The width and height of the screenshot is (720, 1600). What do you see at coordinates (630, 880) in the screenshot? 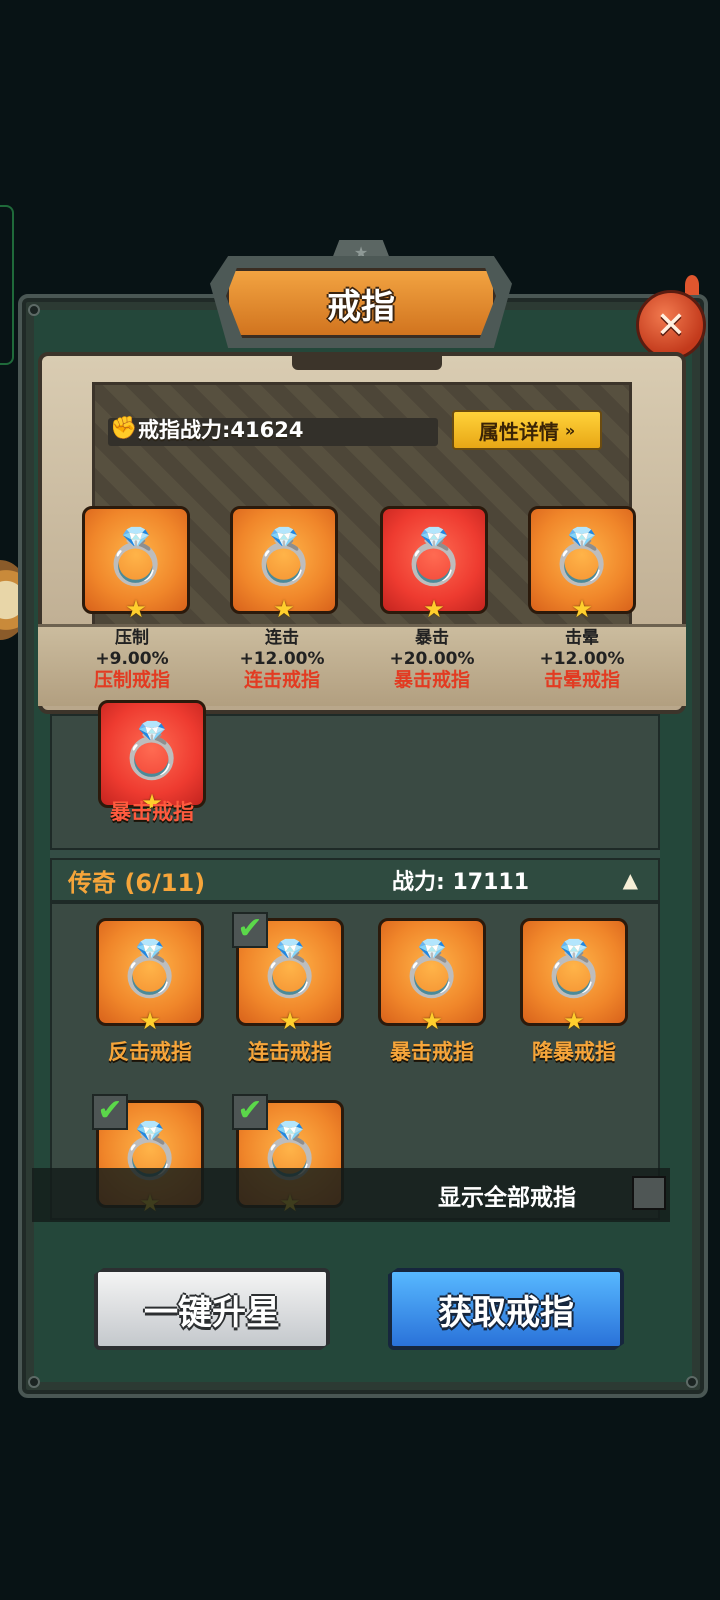
I see `caret-up-icon: ▲` at bounding box center [630, 880].